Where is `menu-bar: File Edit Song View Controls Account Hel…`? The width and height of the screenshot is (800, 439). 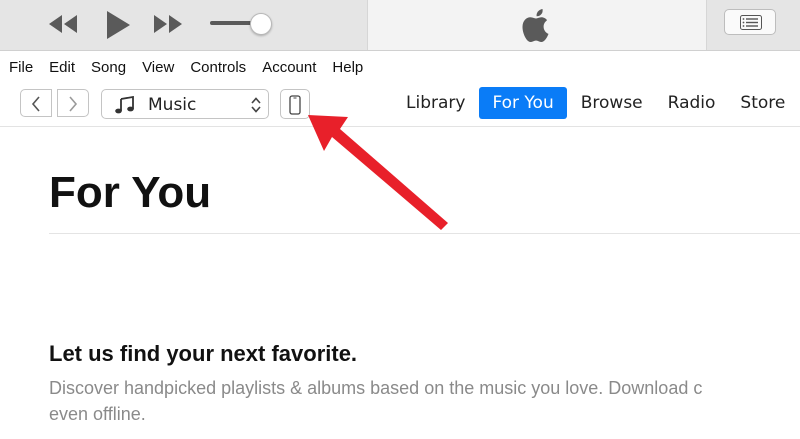 menu-bar: File Edit Song View Controls Account Hel… is located at coordinates (400, 67).